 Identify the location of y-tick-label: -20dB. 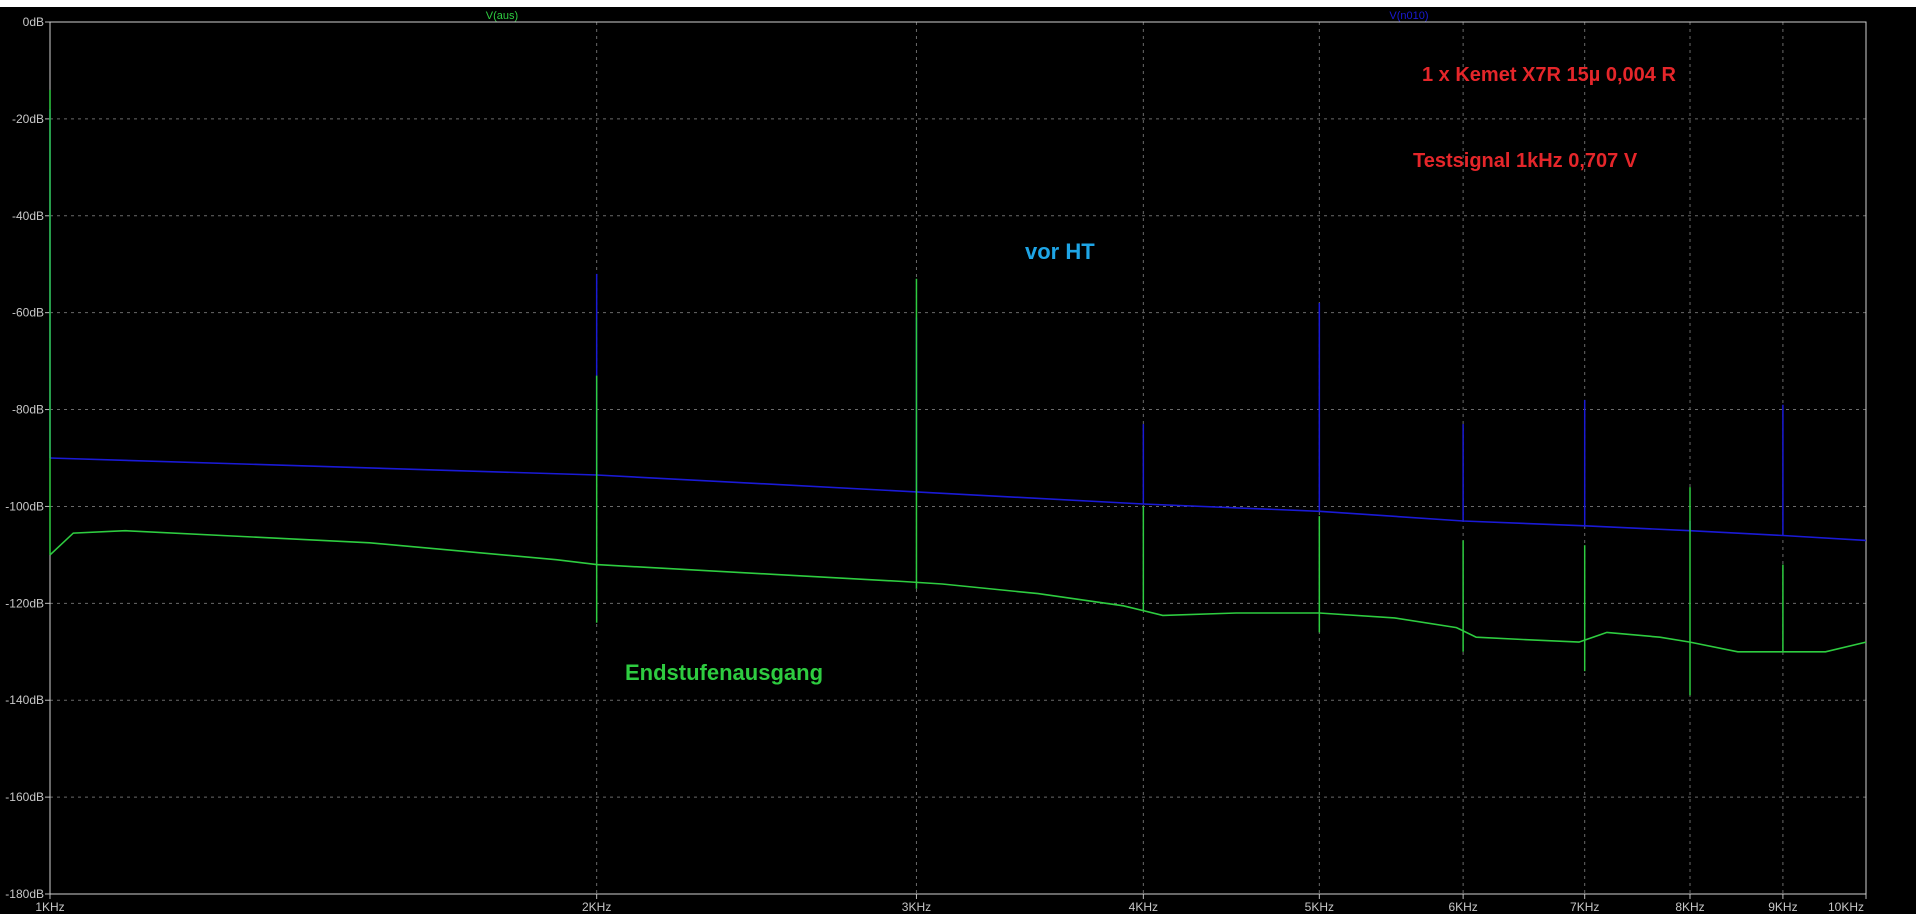
(28, 119).